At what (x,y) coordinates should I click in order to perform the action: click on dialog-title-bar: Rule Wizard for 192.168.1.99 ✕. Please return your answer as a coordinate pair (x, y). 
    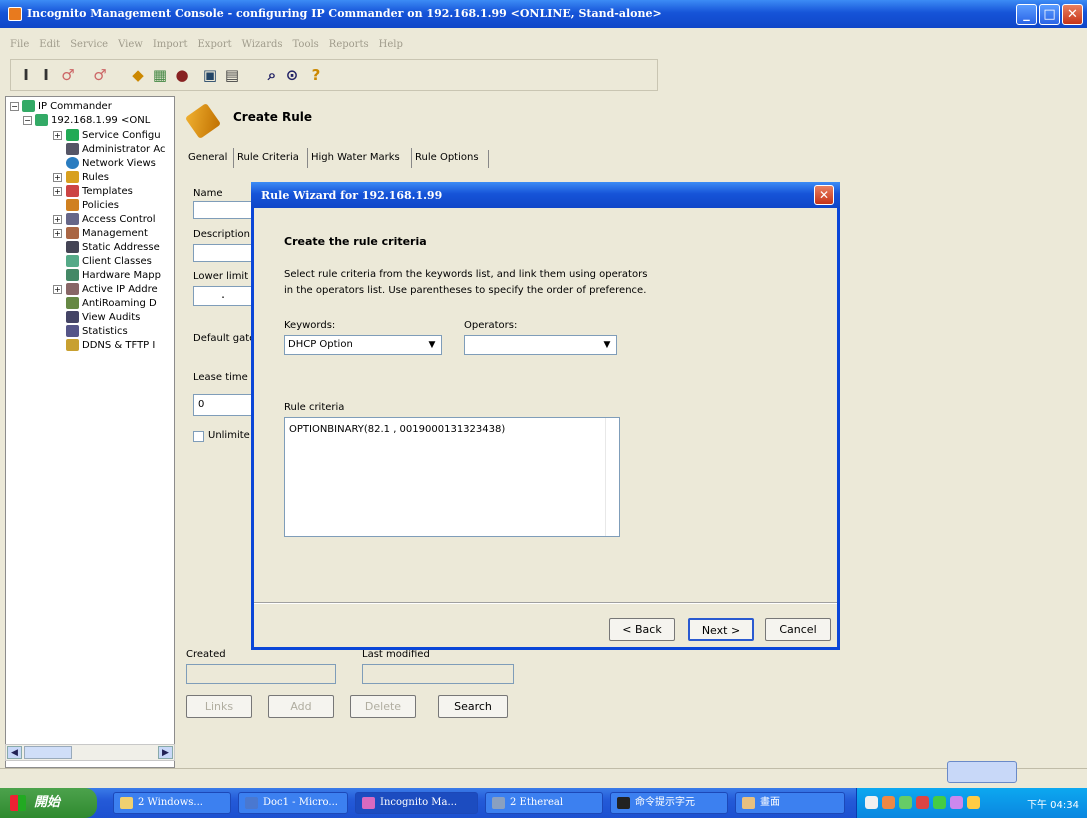
    Looking at the image, I should click on (545, 195).